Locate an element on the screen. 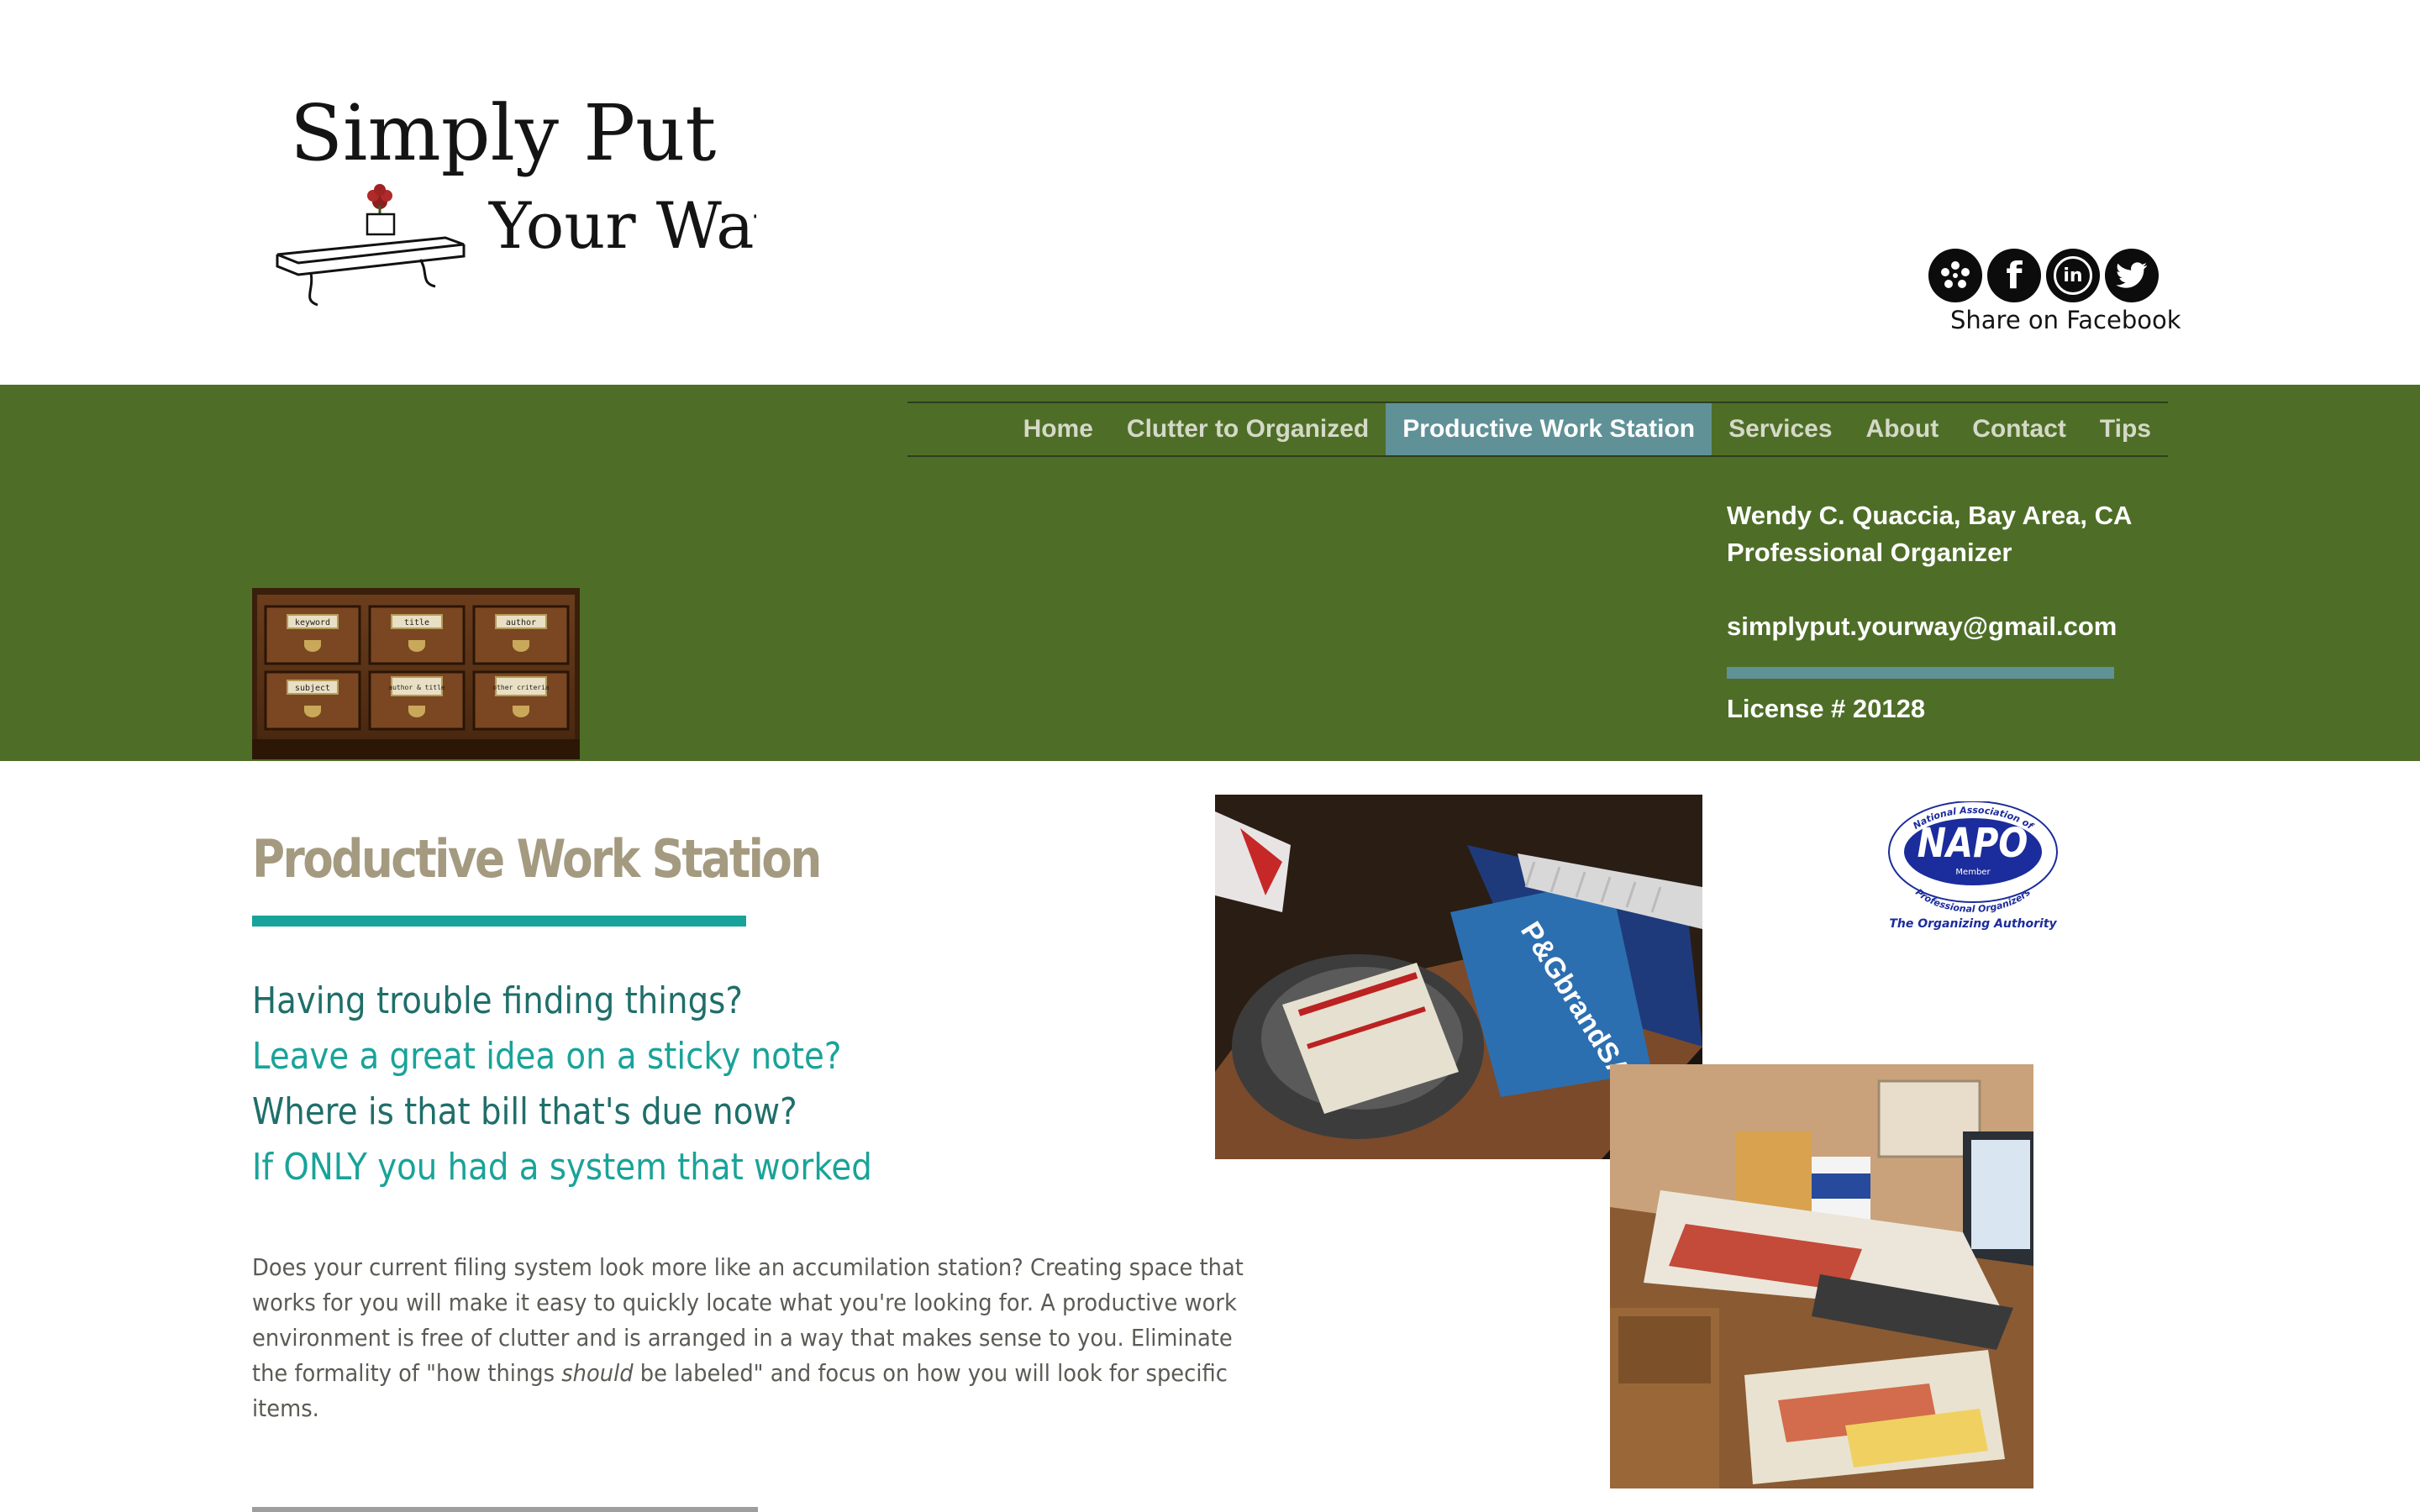 This screenshot has width=2420, height=1512. tagline-3: Where is that bill that's due now? is located at coordinates (524, 1111).